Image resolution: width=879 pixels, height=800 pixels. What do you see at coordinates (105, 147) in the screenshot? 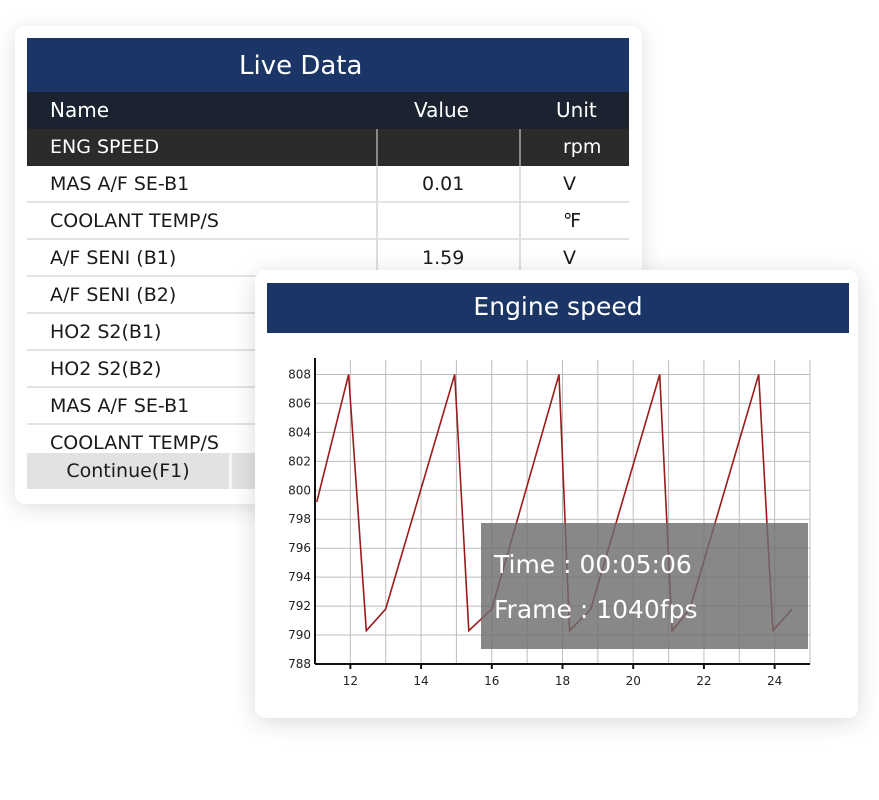
I see `row-name: ENG SPEED` at bounding box center [105, 147].